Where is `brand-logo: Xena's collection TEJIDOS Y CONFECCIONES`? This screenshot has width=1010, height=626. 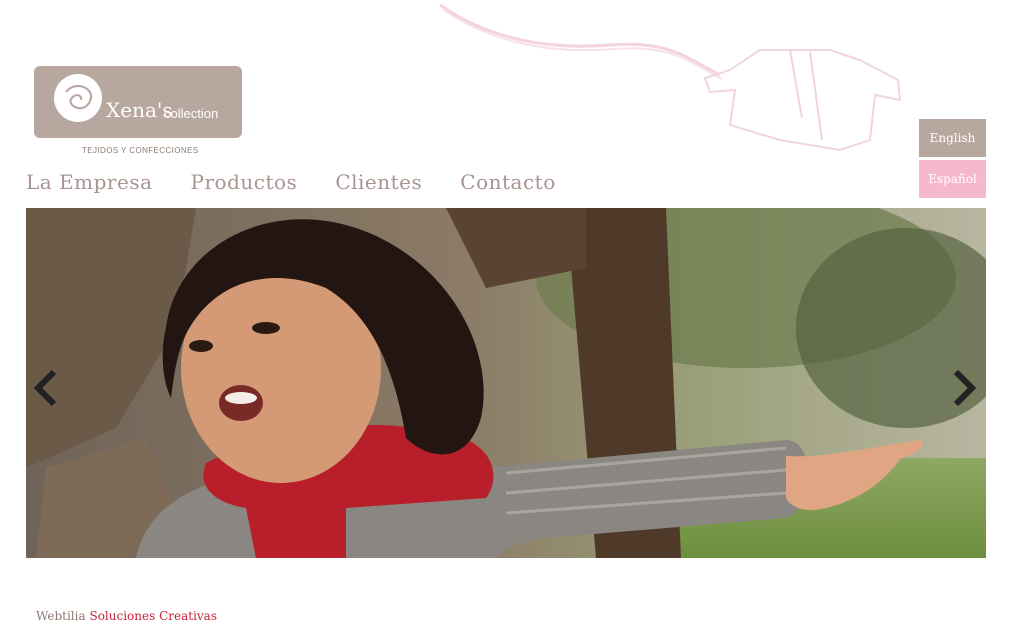
brand-logo: Xena's collection TEJIDOS Y CONFECCIONES is located at coordinates (139, 108).